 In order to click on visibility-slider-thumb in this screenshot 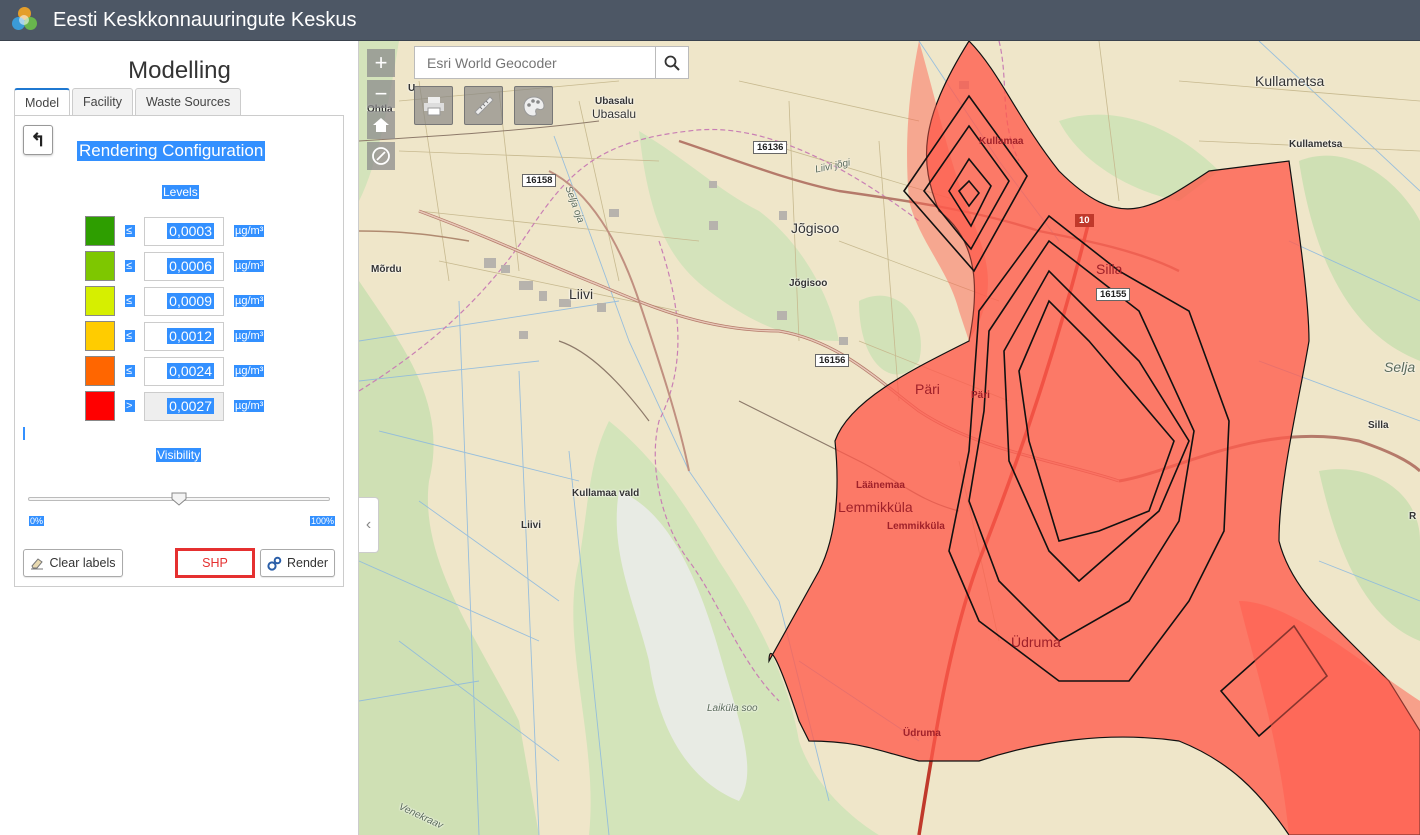, I will do `click(179, 499)`.